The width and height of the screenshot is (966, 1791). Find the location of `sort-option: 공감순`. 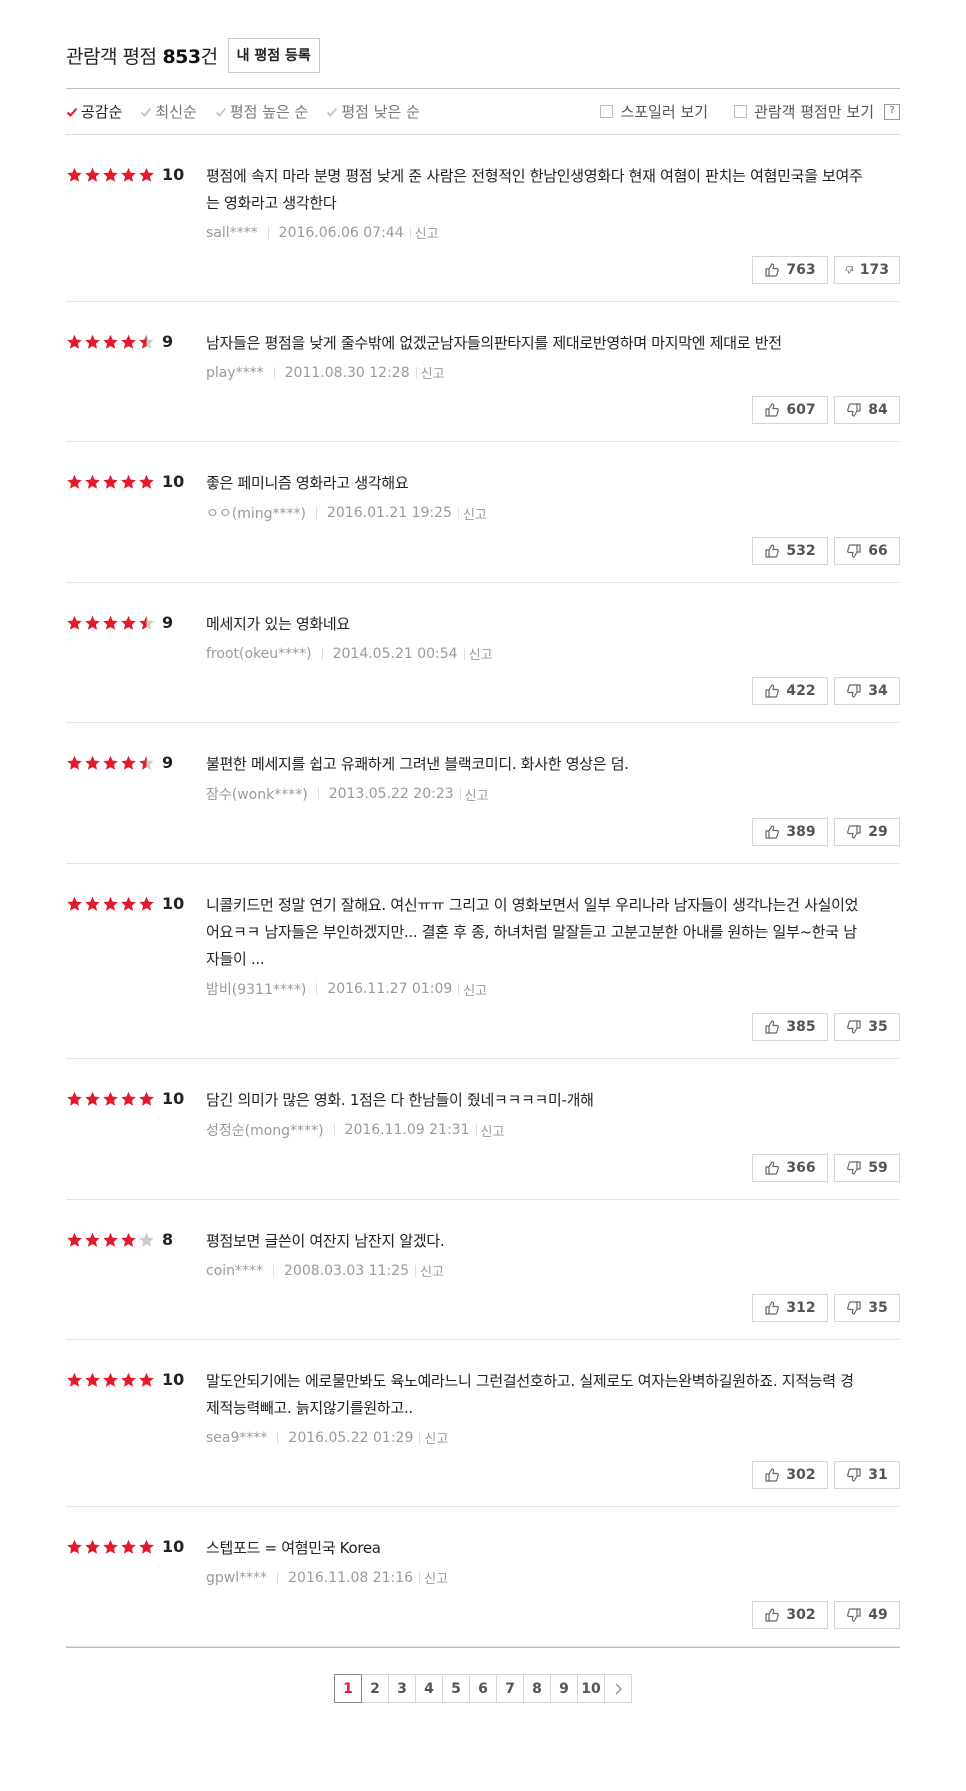

sort-option: 공감순 is located at coordinates (94, 111).